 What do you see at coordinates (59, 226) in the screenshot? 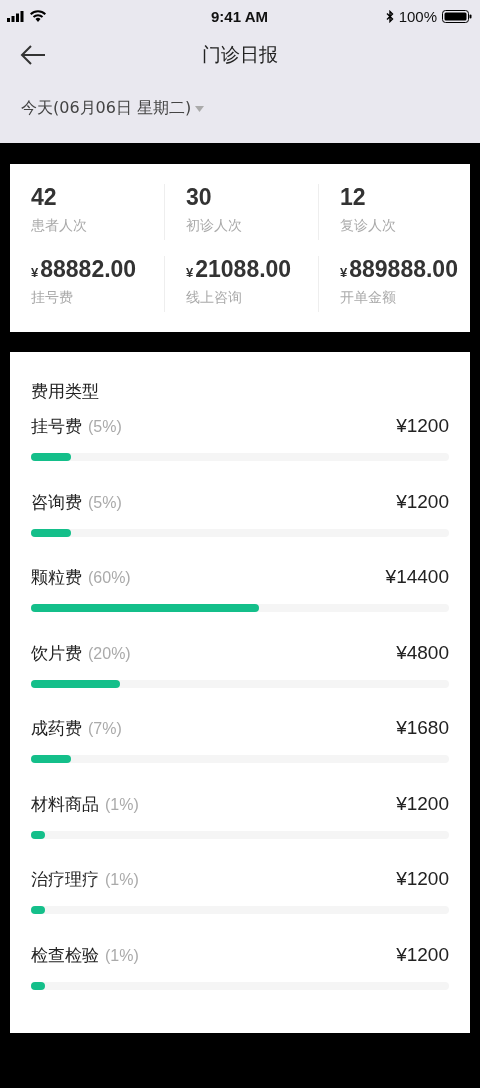
I see `stat-label: 患者人次` at bounding box center [59, 226].